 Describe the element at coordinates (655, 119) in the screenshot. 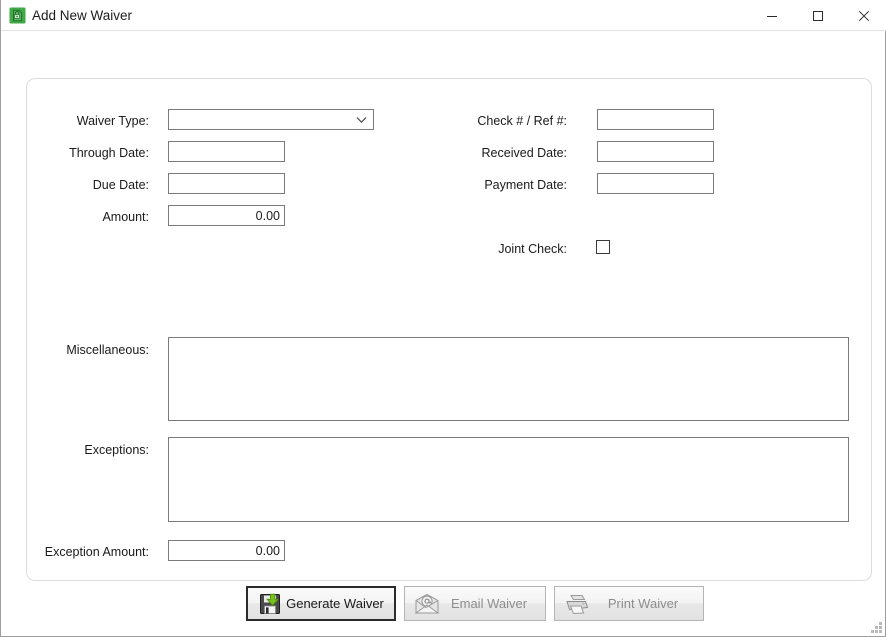

I see `check-ref-input` at that location.